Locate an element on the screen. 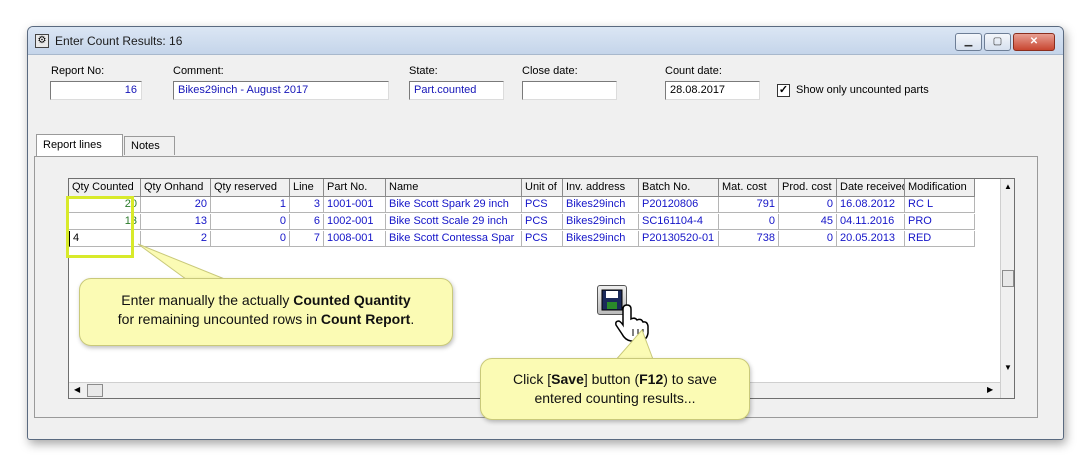 The width and height of the screenshot is (1089, 465). table-cell: RED is located at coordinates (940, 239).